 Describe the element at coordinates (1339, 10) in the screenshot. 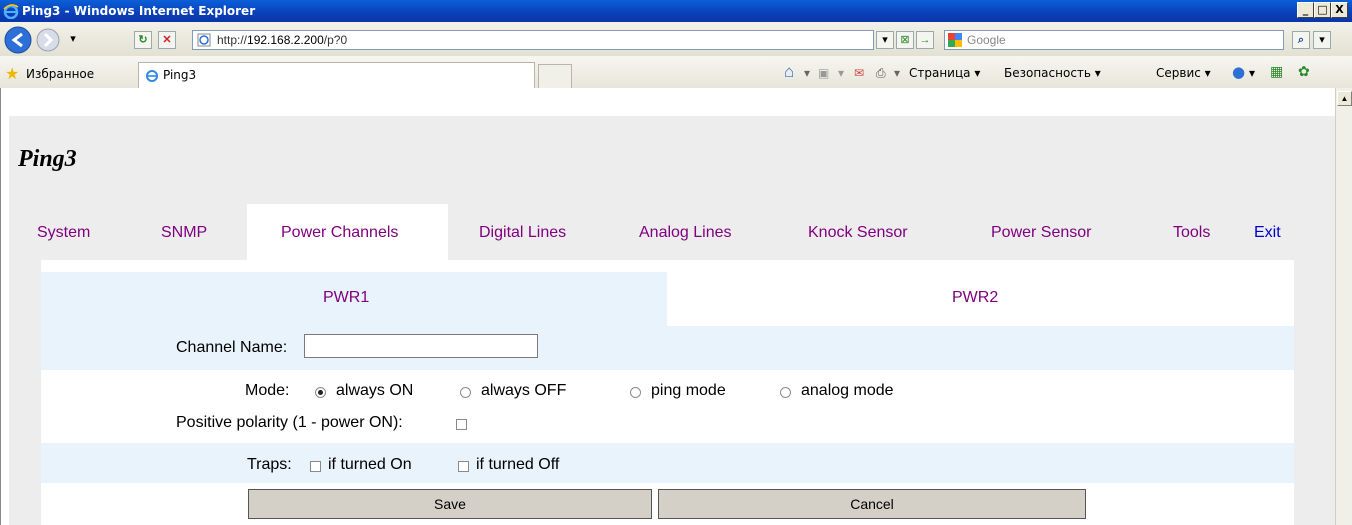

I see `close-button: X` at that location.